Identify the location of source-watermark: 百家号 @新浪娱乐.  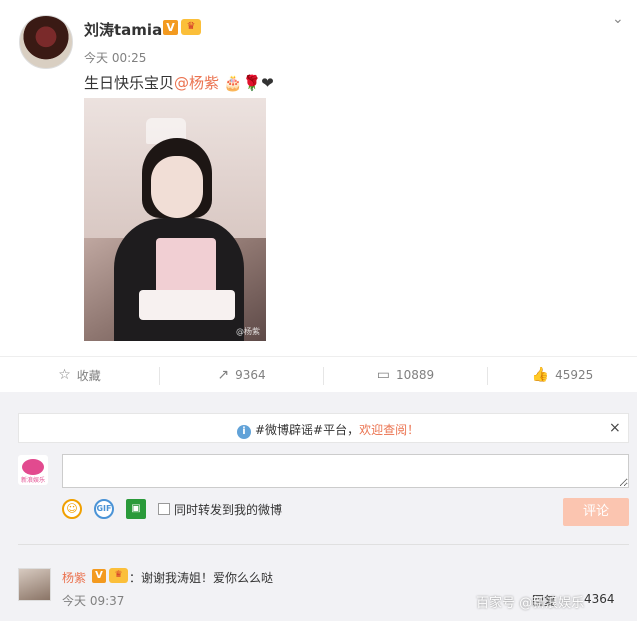
(530, 603).